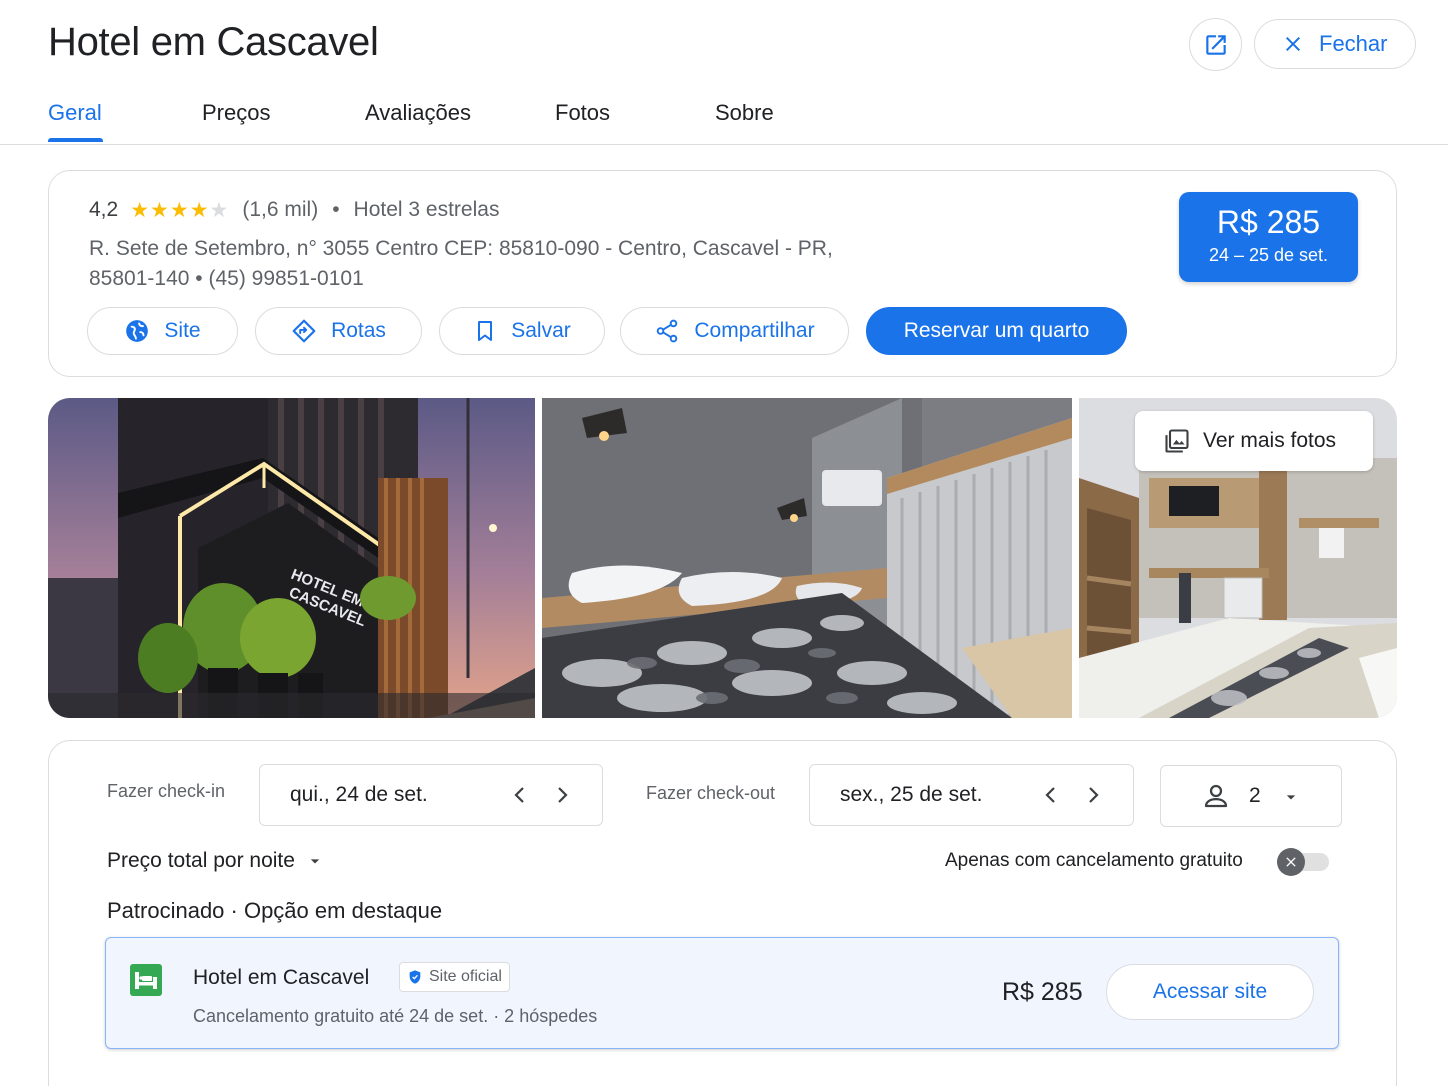 The height and width of the screenshot is (1086, 1448). I want to click on person-icon, so click(1216, 796).